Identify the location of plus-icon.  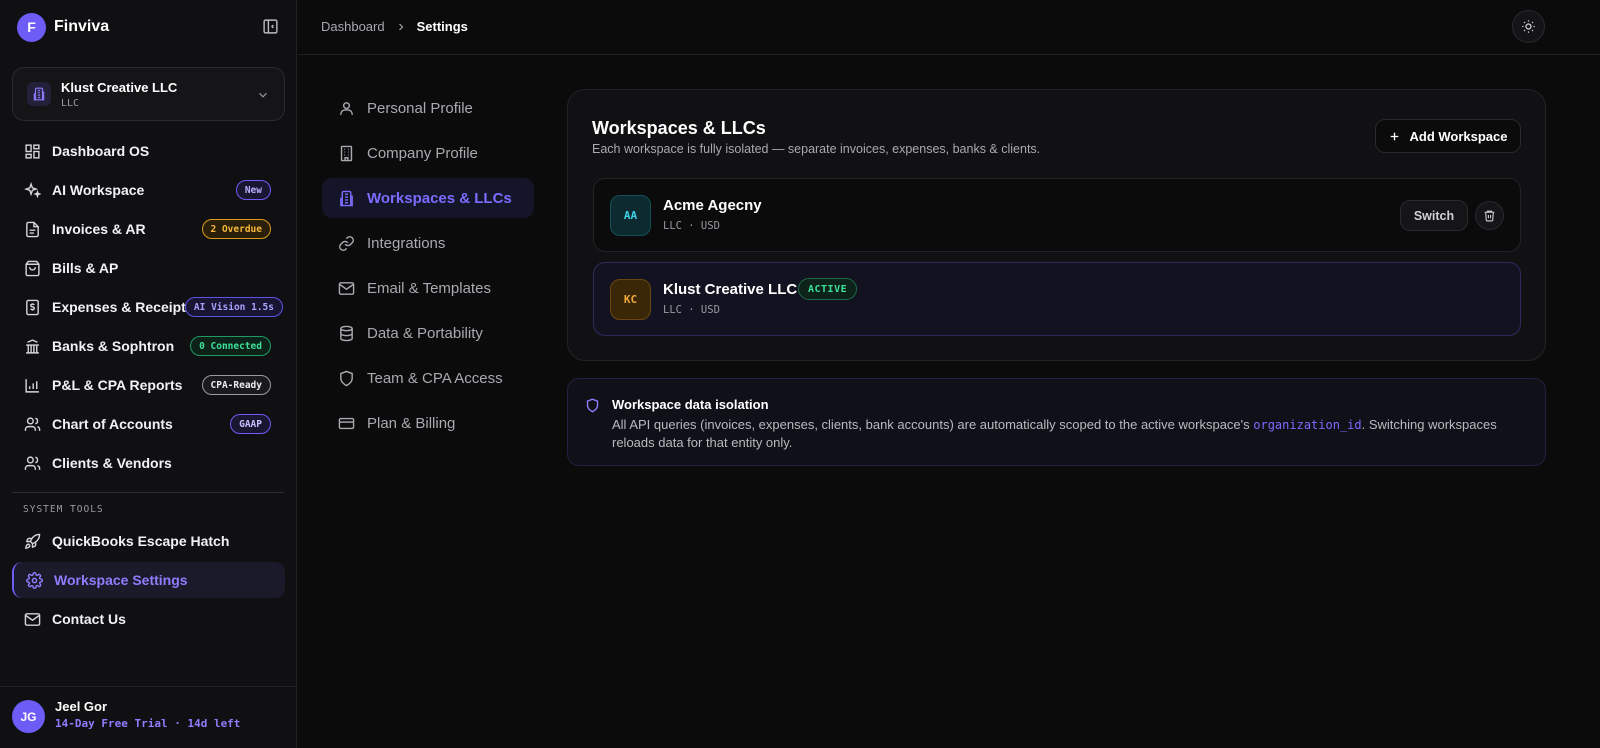
(1394, 136).